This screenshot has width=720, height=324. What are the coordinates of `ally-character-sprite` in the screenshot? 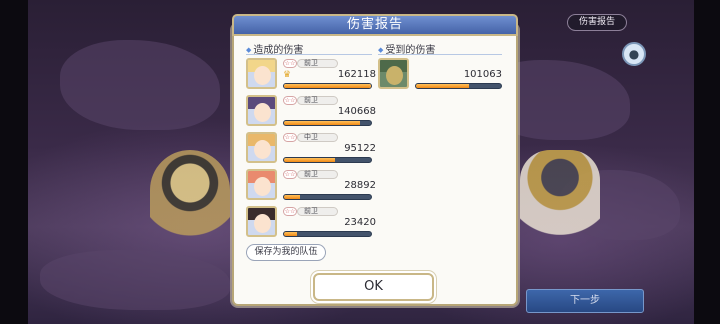 It's located at (190, 205).